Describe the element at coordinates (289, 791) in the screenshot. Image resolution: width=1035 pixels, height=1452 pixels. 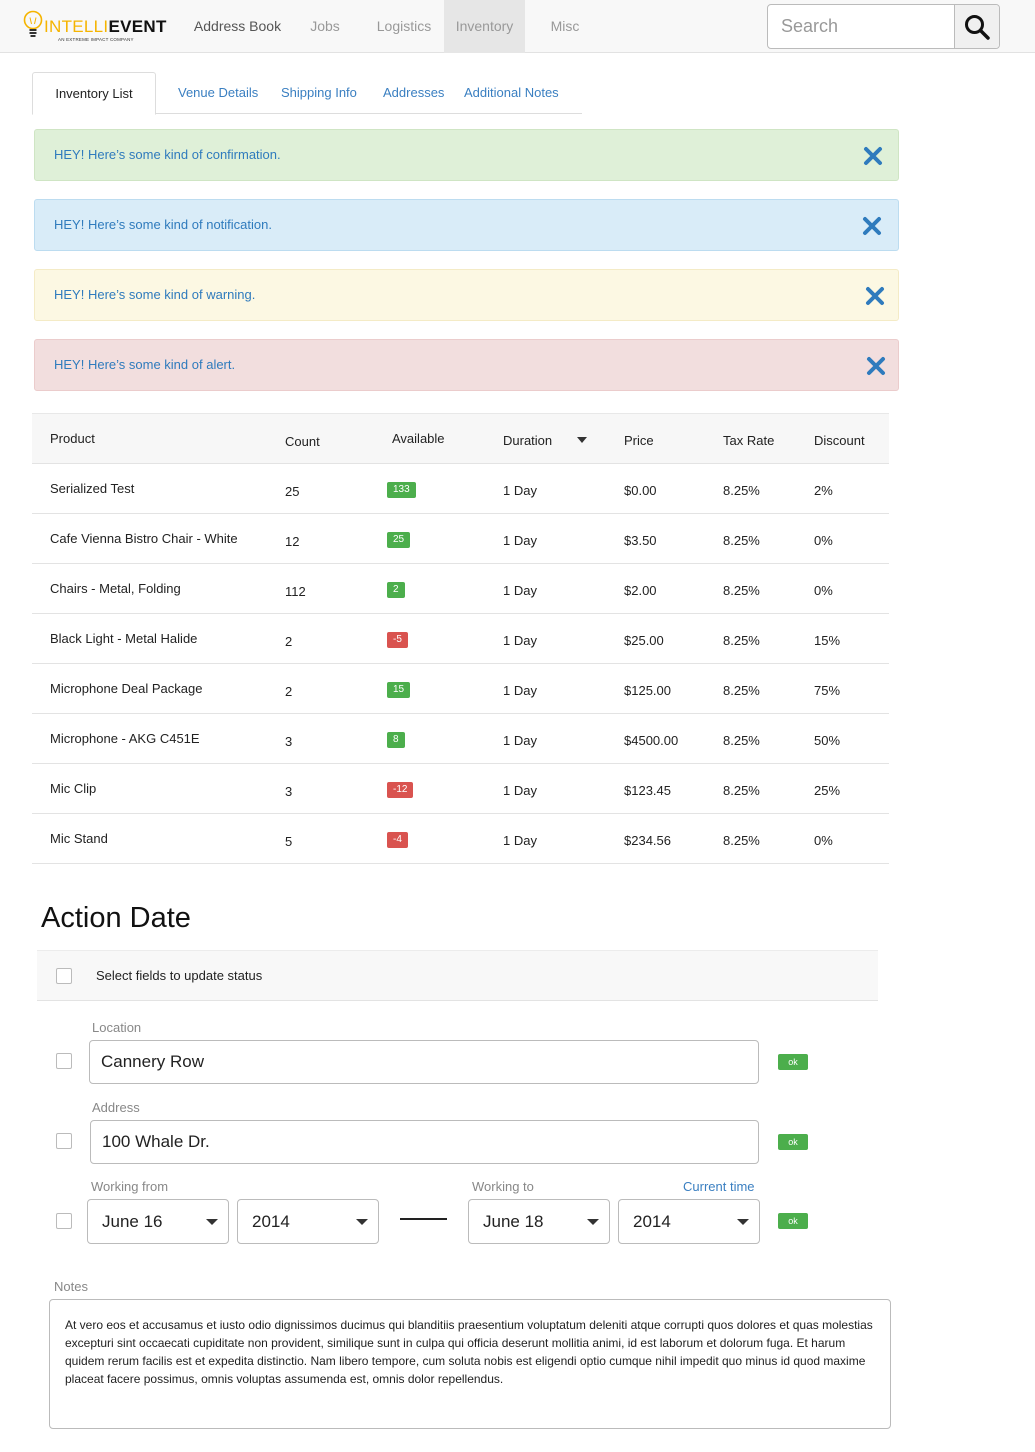
I see `cell-count: 3` at that location.